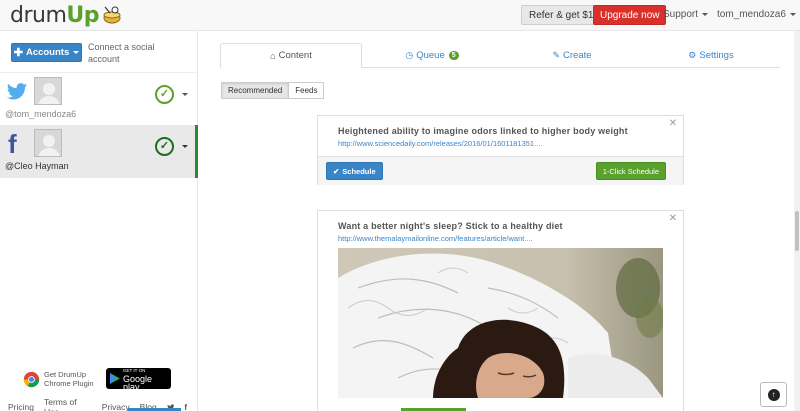 Image resolution: width=800 pixels, height=411 pixels. Describe the element at coordinates (692, 55) in the screenshot. I see `gear-icon: ⚙` at that location.